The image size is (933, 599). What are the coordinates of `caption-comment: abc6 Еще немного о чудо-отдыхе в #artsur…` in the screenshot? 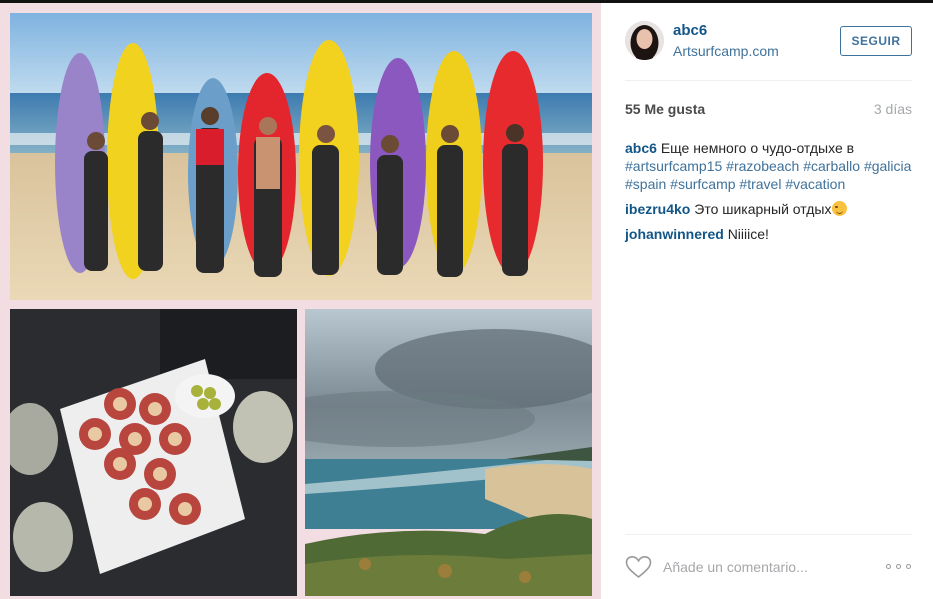 It's located at (768, 166).